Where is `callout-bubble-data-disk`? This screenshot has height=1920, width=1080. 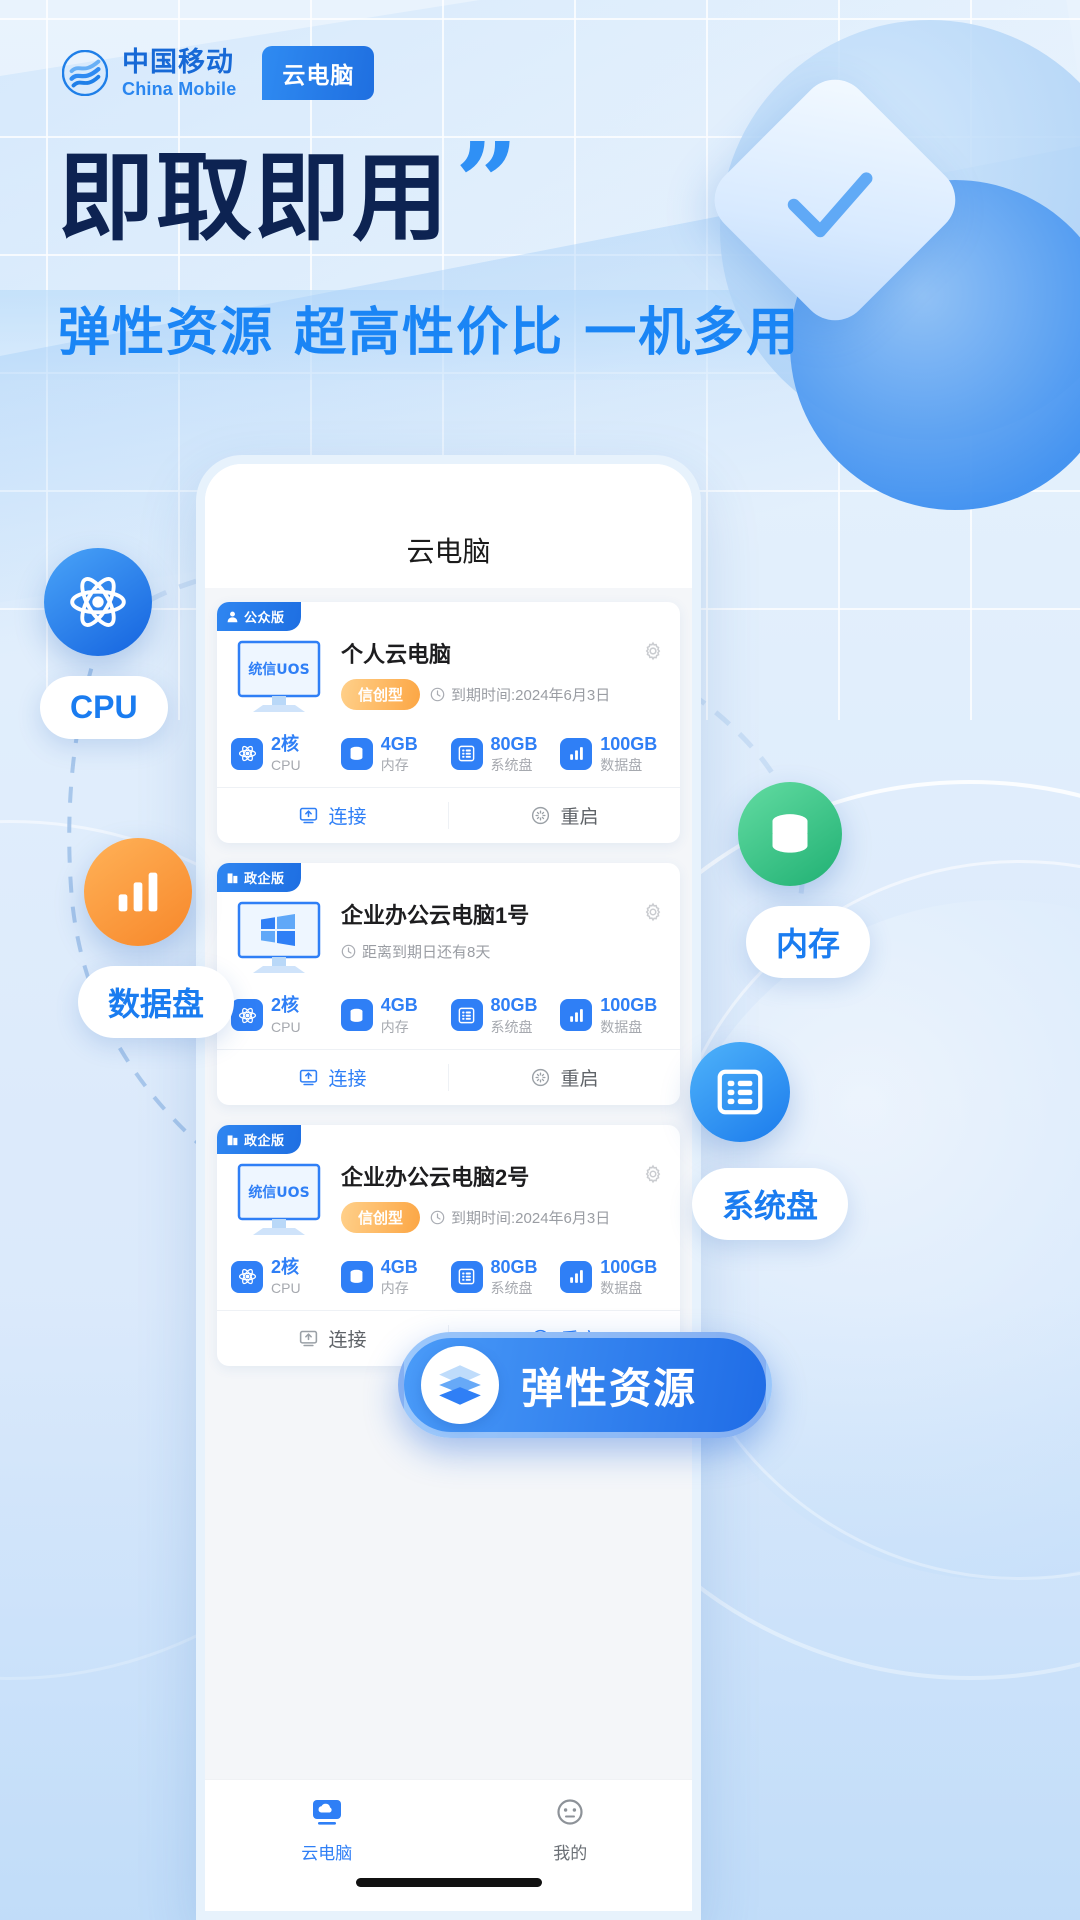 callout-bubble-data-disk is located at coordinates (138, 892).